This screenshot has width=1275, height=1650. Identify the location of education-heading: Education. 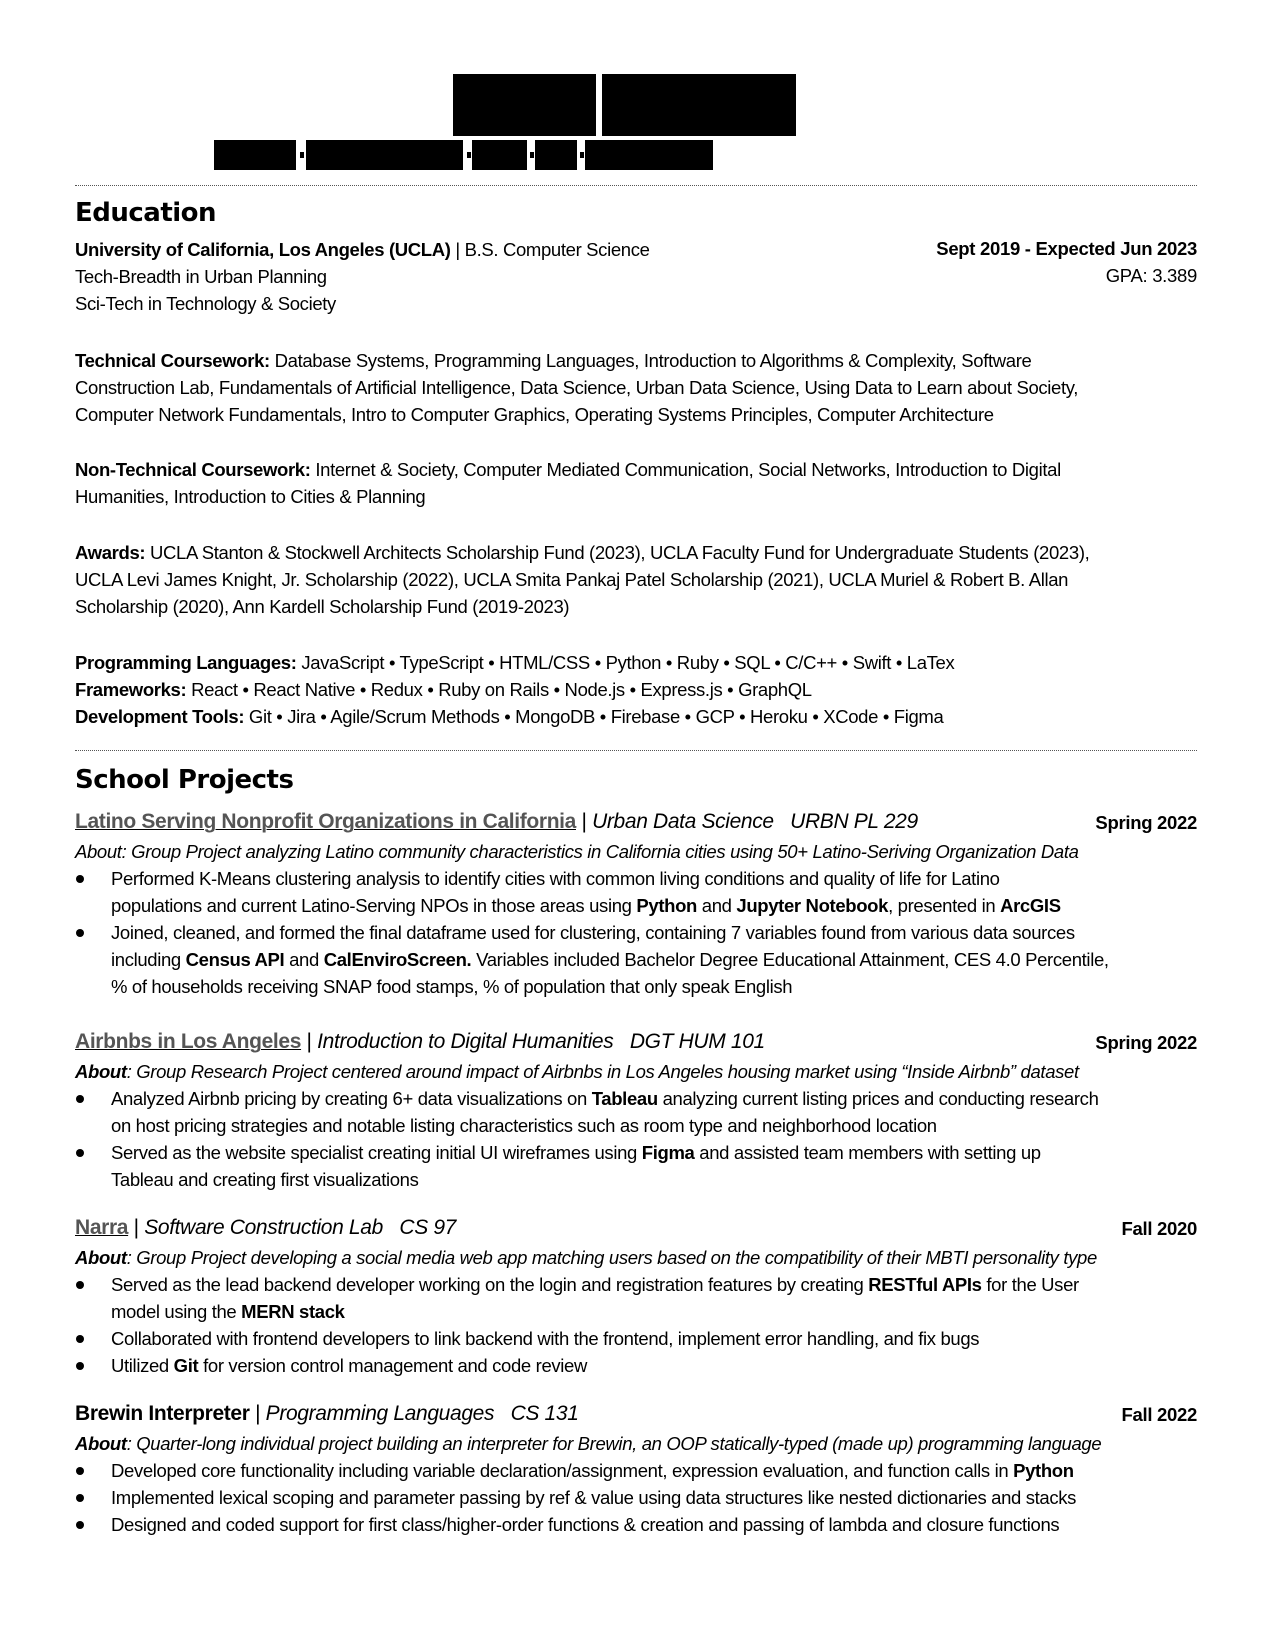
(146, 213).